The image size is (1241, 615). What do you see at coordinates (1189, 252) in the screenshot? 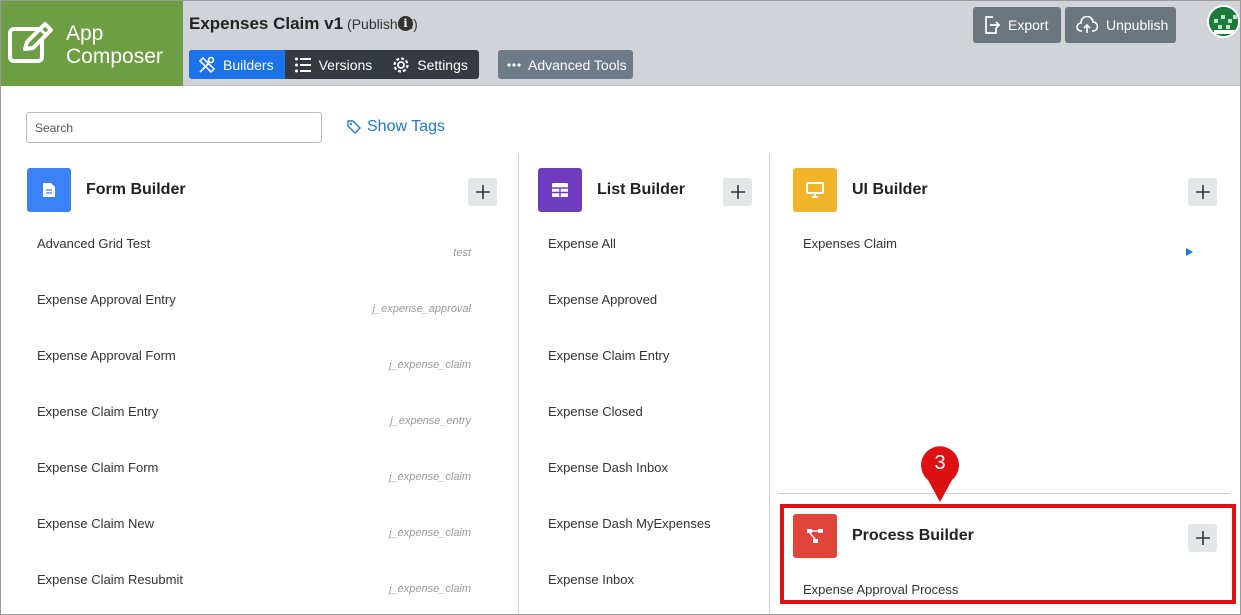
I see `play-icon` at bounding box center [1189, 252].